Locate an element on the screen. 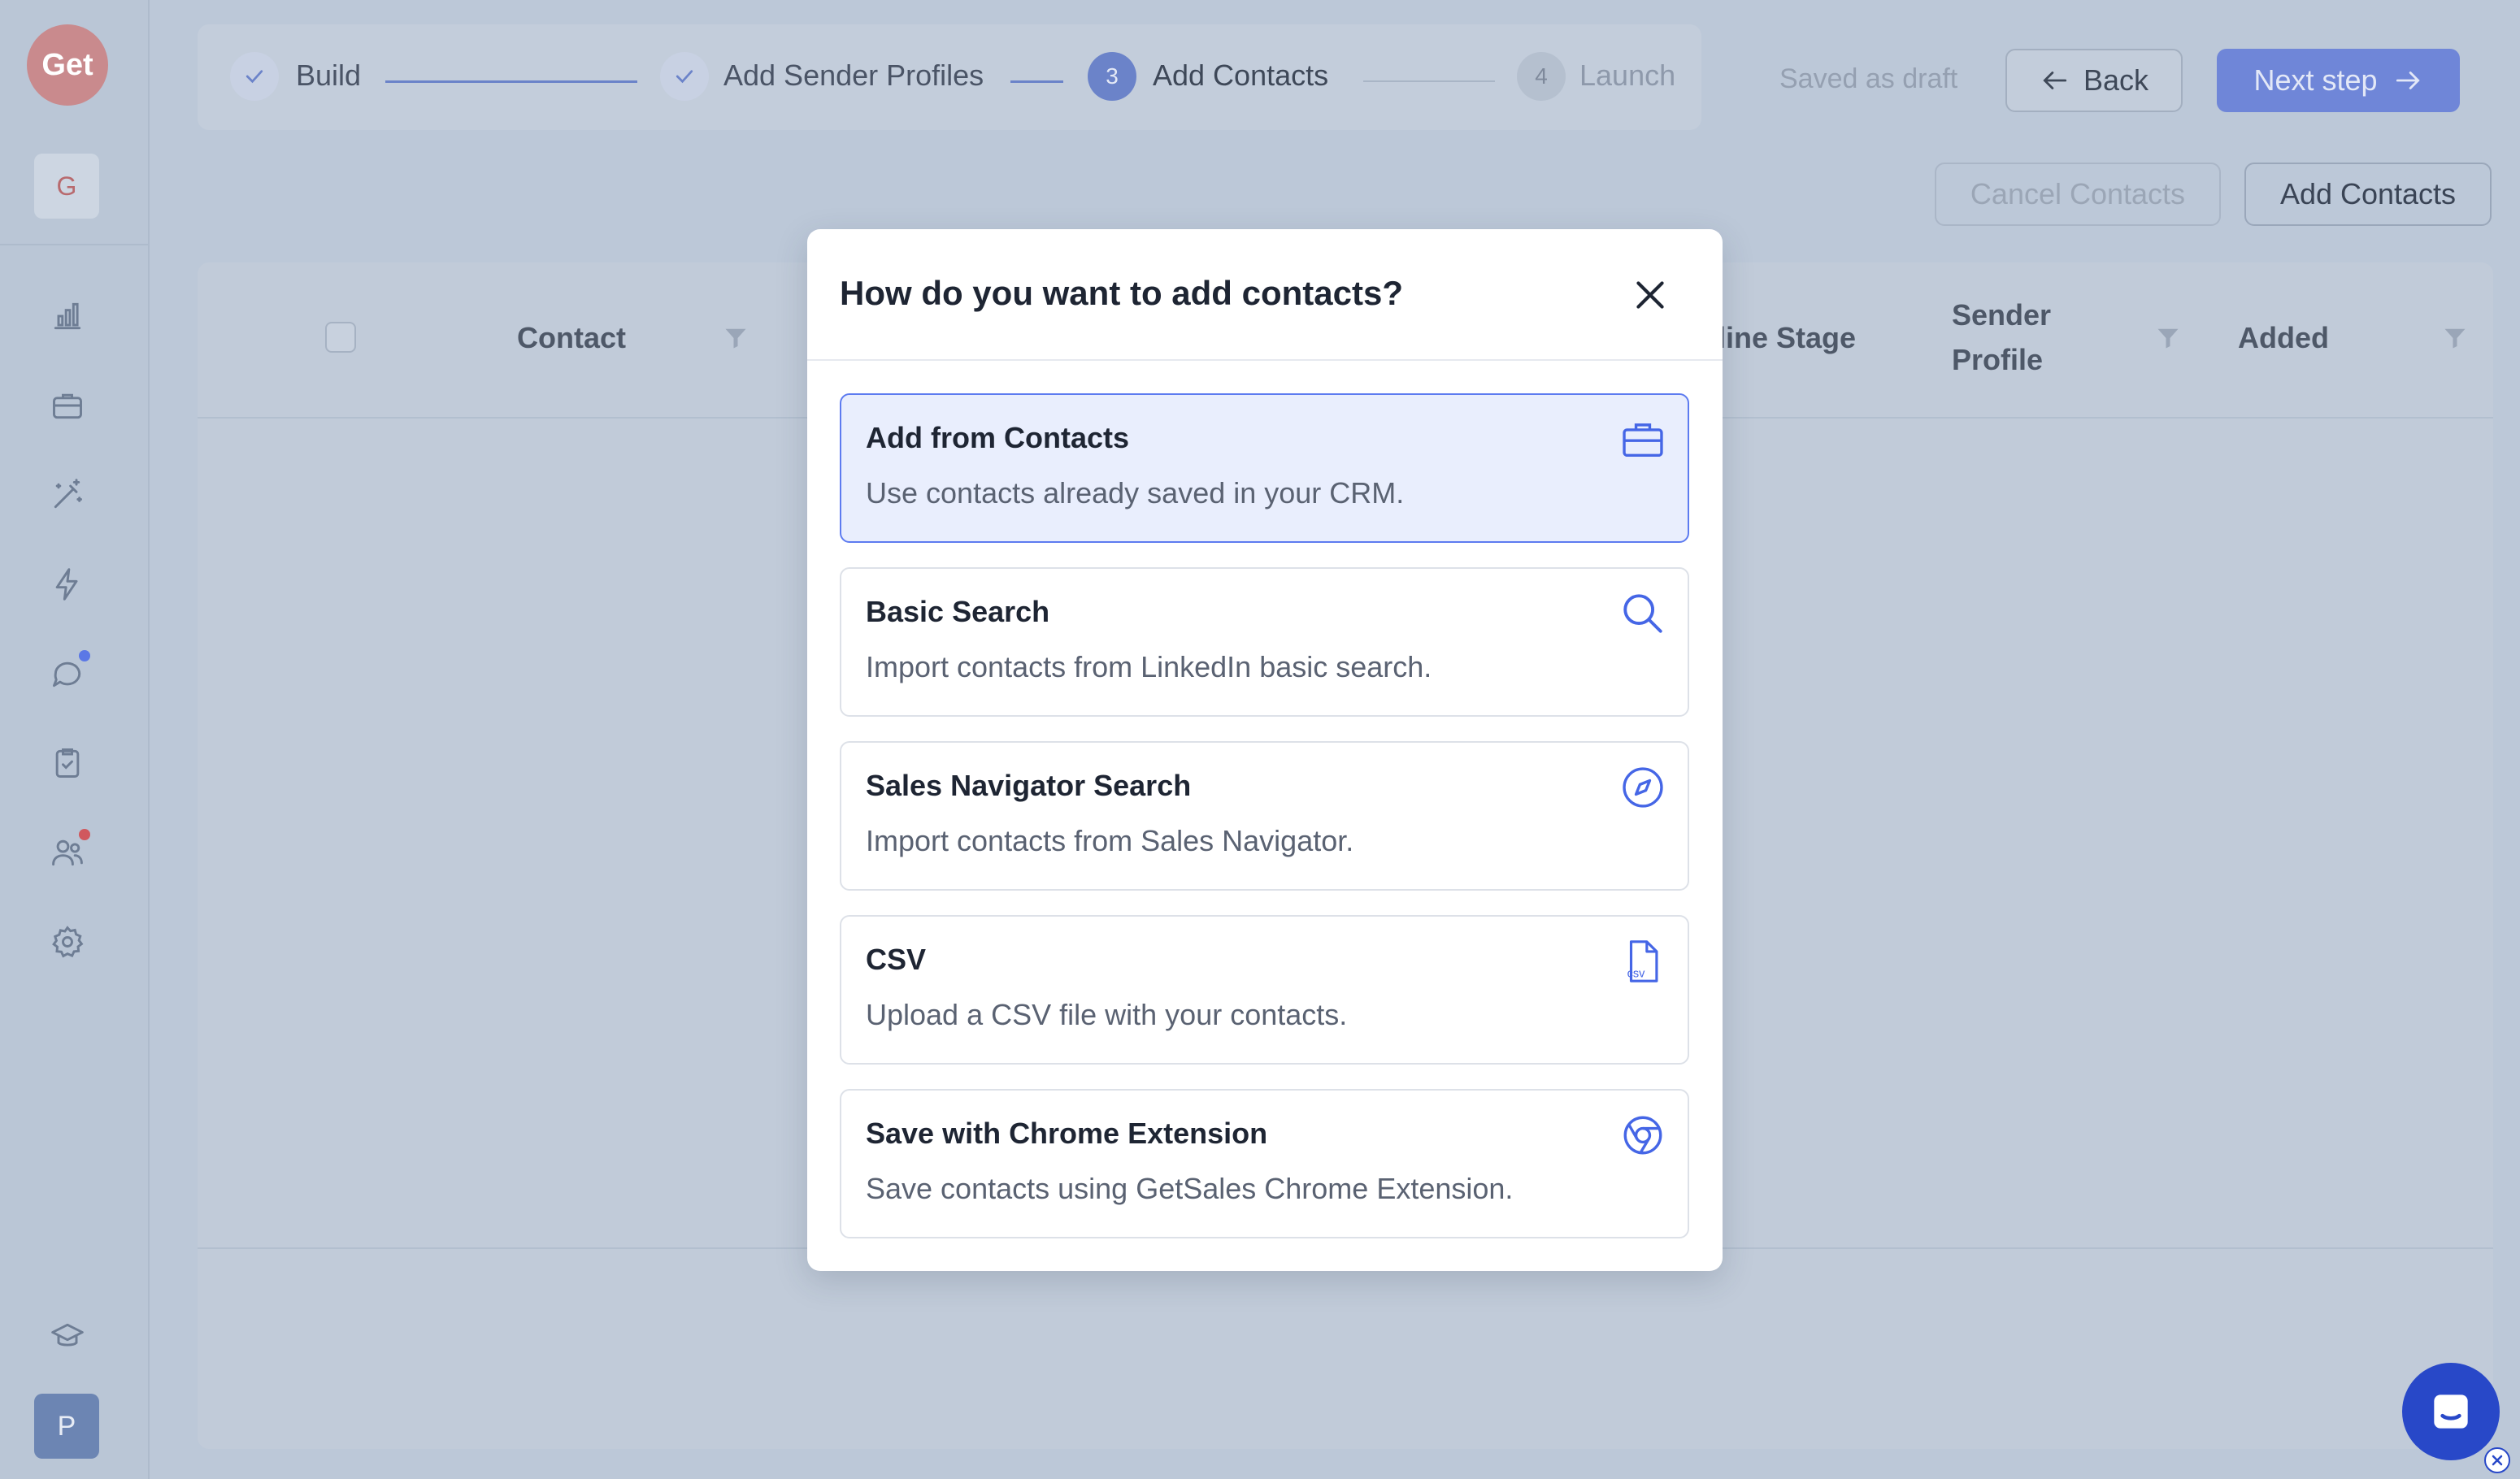  chat-widget-icon is located at coordinates (2451, 1411).